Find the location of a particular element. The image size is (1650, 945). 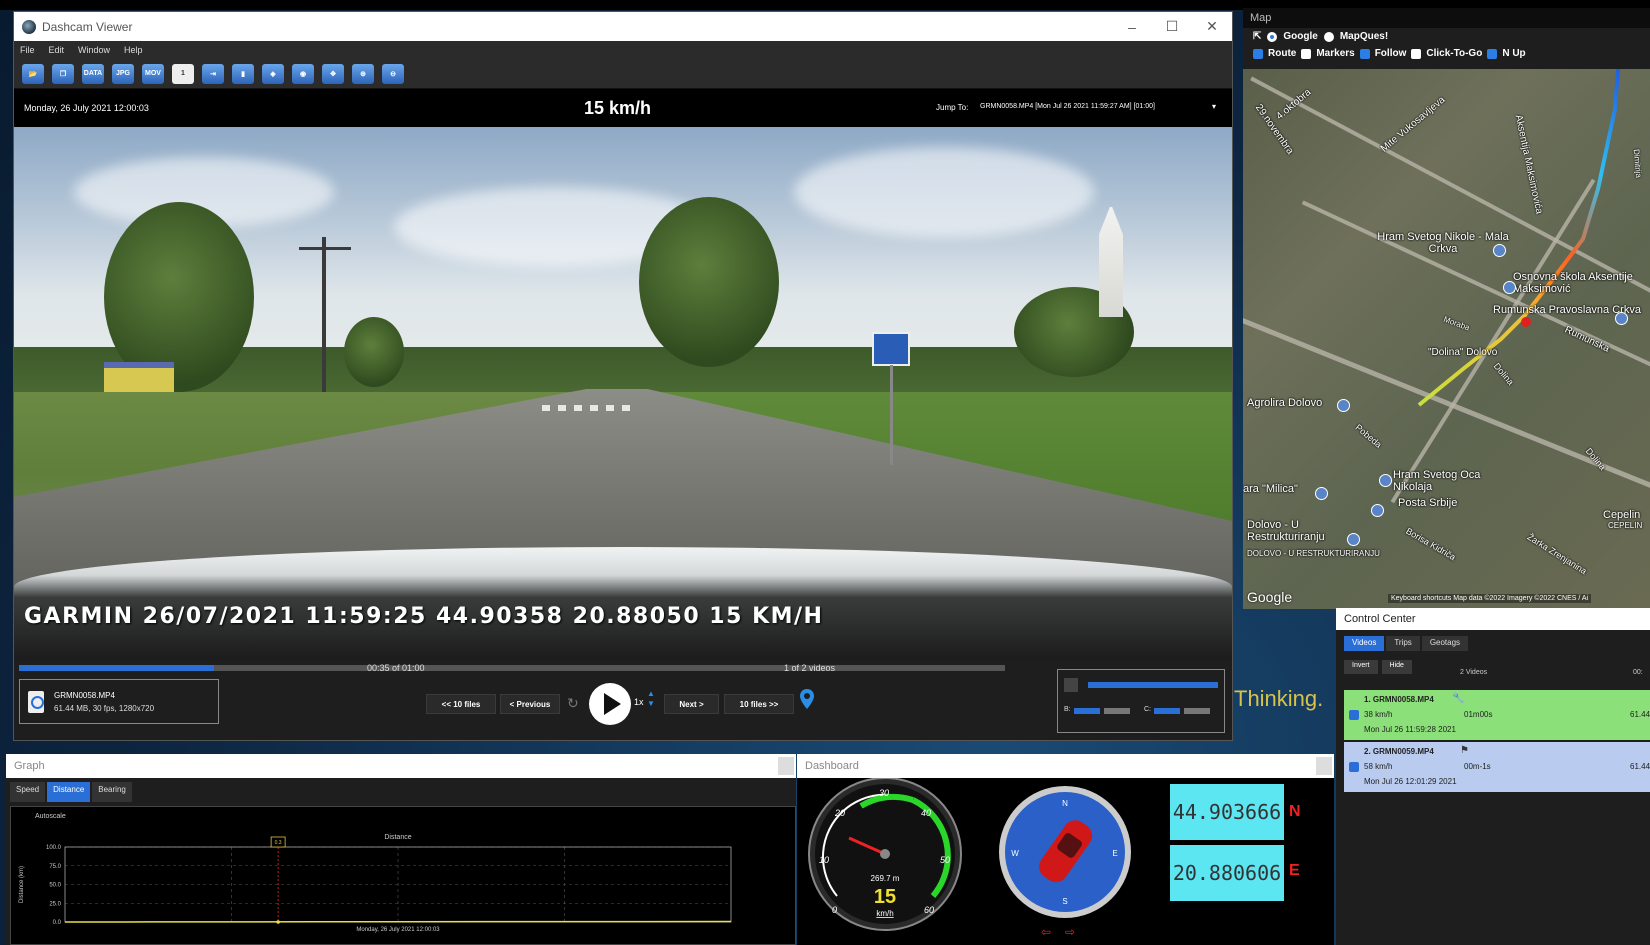

invert-button: Invert is located at coordinates (1361, 667).